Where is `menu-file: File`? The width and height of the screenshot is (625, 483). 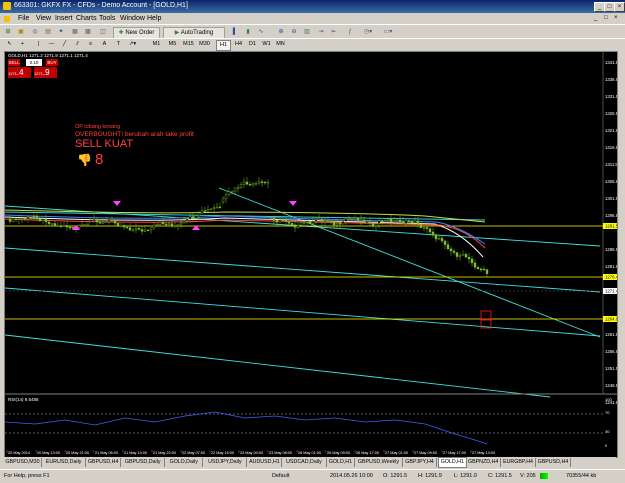 menu-file: File is located at coordinates (23, 18).